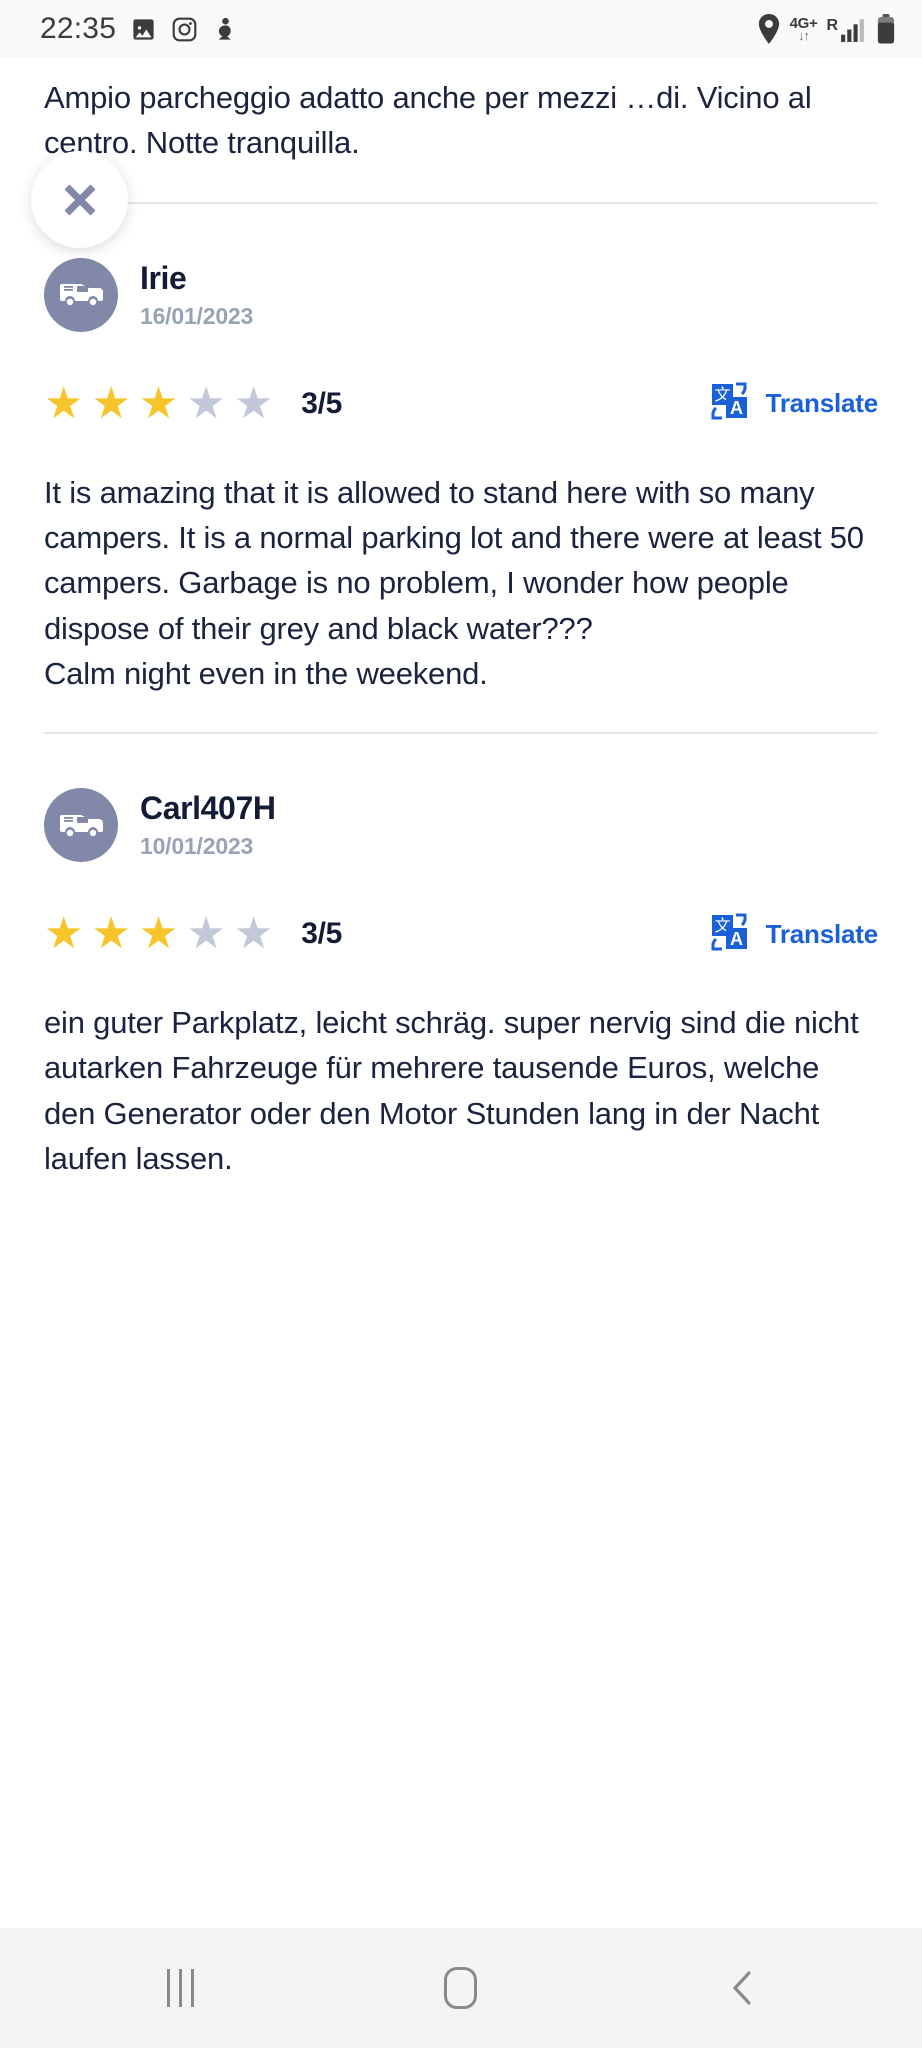 The width and height of the screenshot is (922, 2048). Describe the element at coordinates (196, 295) in the screenshot. I see `review-meta: Irie 16/01/2023` at that location.